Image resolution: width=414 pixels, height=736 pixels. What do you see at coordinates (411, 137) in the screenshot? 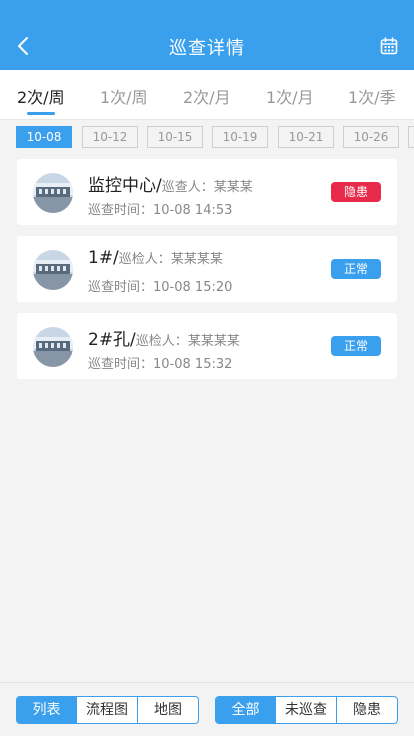
I see `date-chip-overflow` at bounding box center [411, 137].